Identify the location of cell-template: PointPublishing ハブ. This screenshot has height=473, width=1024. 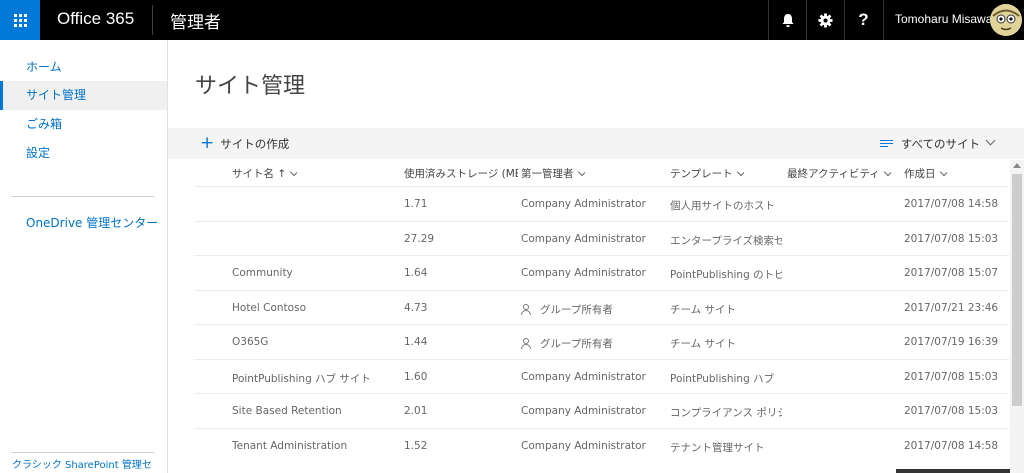
(722, 379).